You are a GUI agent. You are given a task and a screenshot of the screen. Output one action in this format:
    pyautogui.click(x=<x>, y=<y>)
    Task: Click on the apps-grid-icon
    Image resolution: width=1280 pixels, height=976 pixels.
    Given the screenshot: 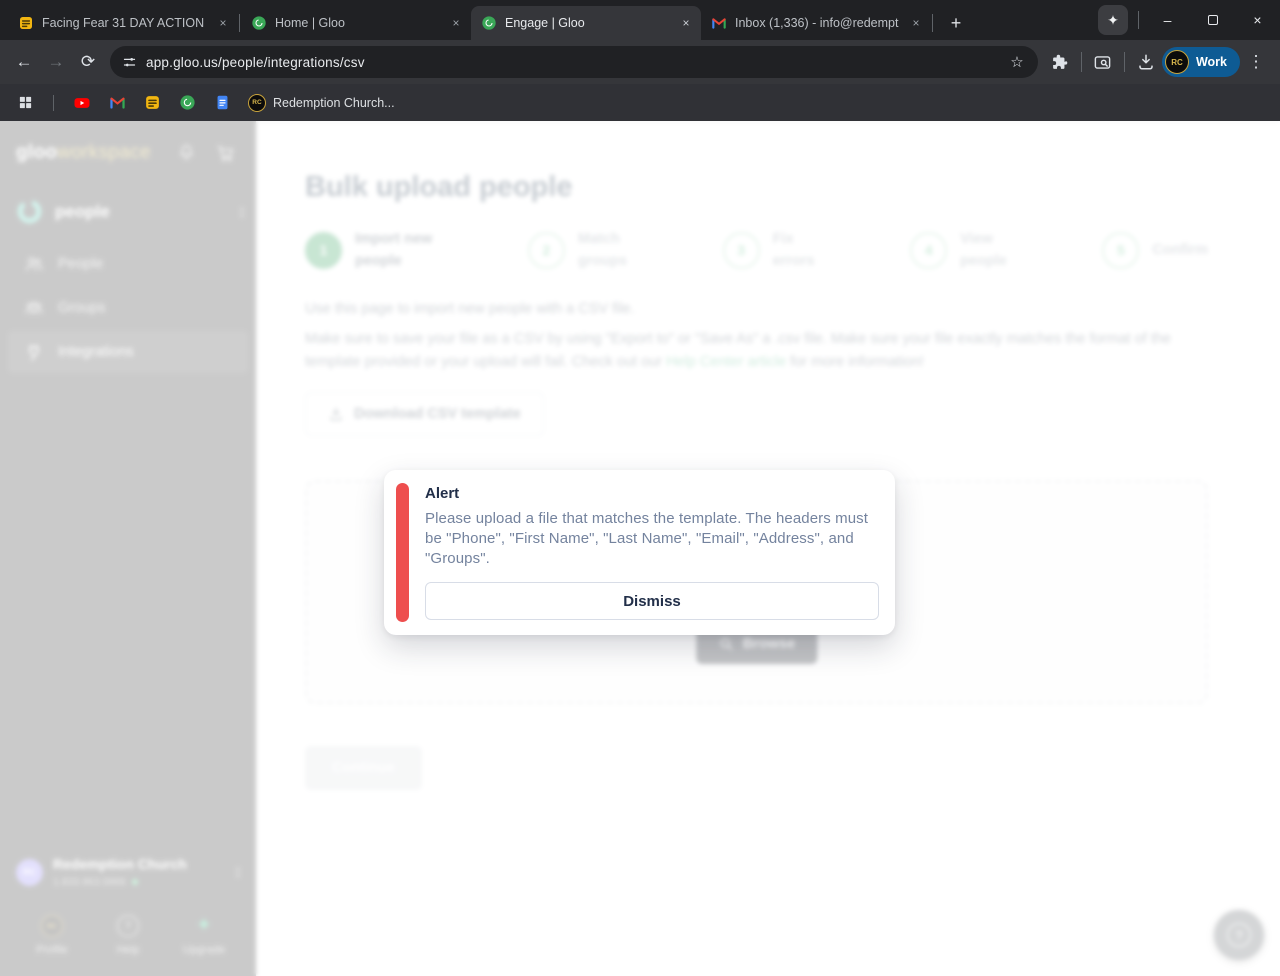 What is the action you would take?
    pyautogui.click(x=25, y=103)
    